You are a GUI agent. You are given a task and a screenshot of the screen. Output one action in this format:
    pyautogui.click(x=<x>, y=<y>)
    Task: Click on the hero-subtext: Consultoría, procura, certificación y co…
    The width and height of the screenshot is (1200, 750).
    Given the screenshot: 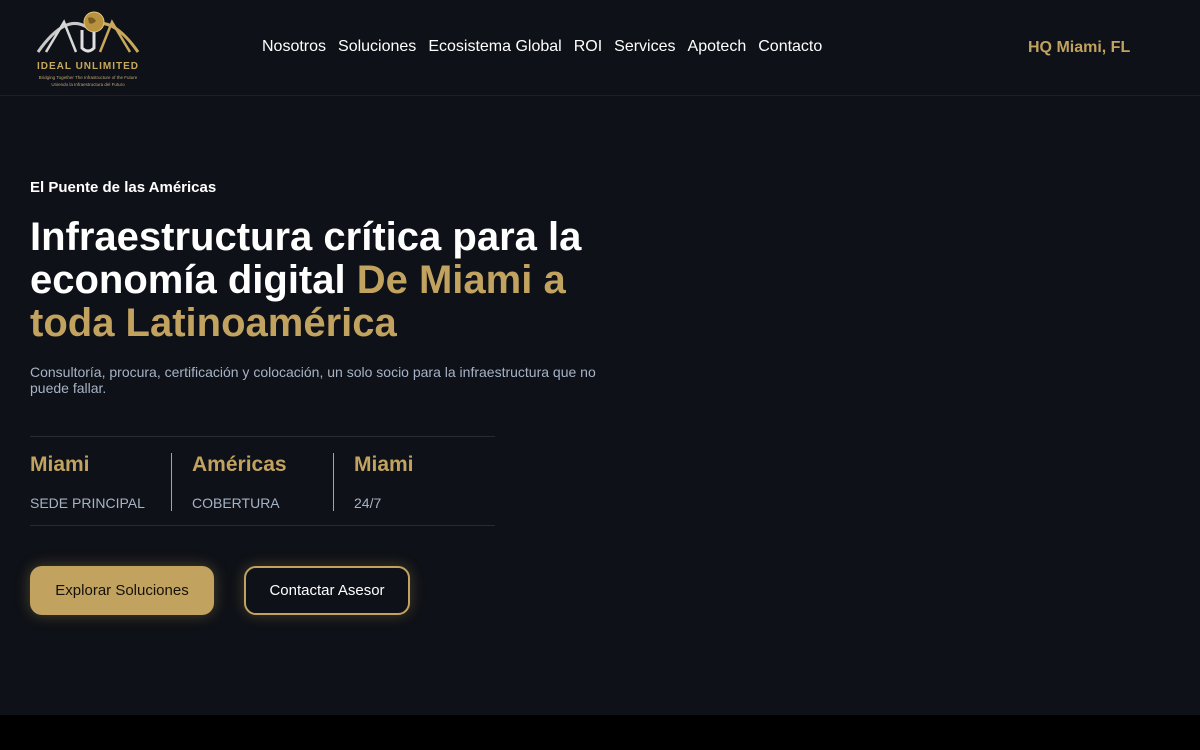 What is the action you would take?
    pyautogui.click(x=313, y=380)
    